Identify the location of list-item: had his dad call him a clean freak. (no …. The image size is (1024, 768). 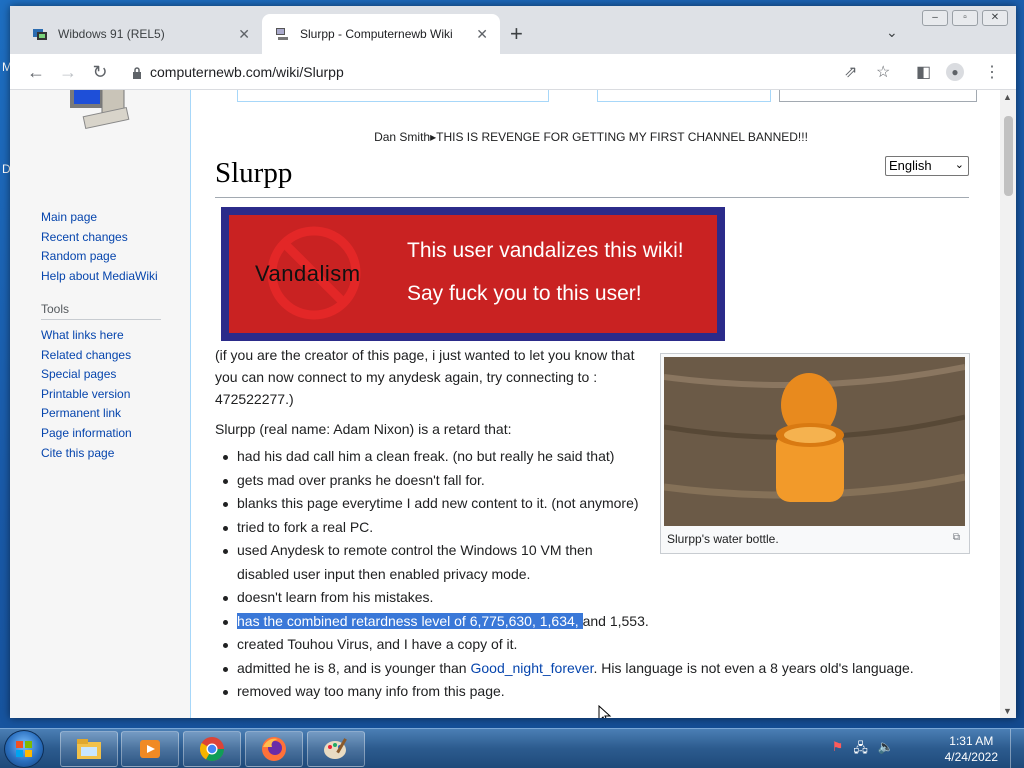
(585, 457).